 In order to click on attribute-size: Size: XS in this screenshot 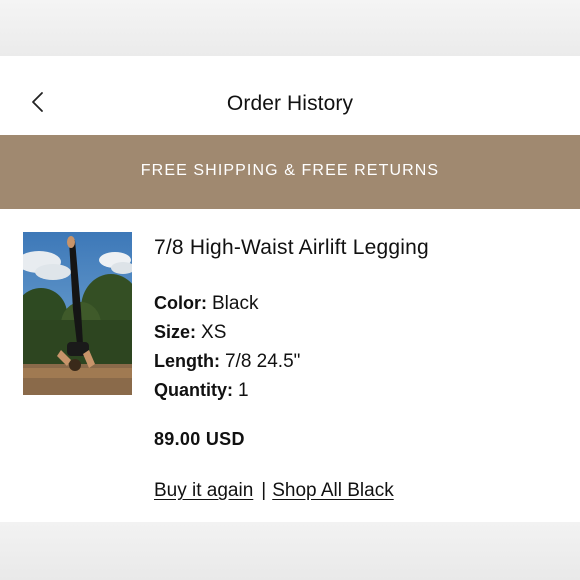, I will do `click(354, 334)`.